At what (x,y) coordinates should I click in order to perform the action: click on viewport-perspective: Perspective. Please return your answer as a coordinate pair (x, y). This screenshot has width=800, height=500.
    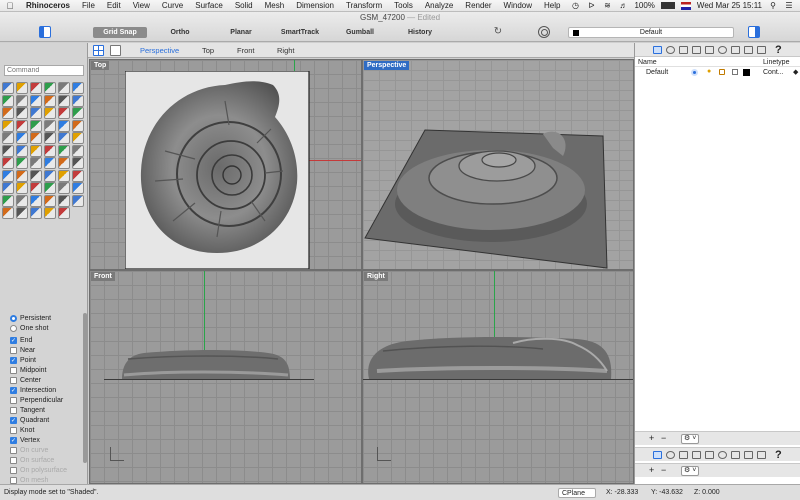
    Looking at the image, I should click on (498, 164).